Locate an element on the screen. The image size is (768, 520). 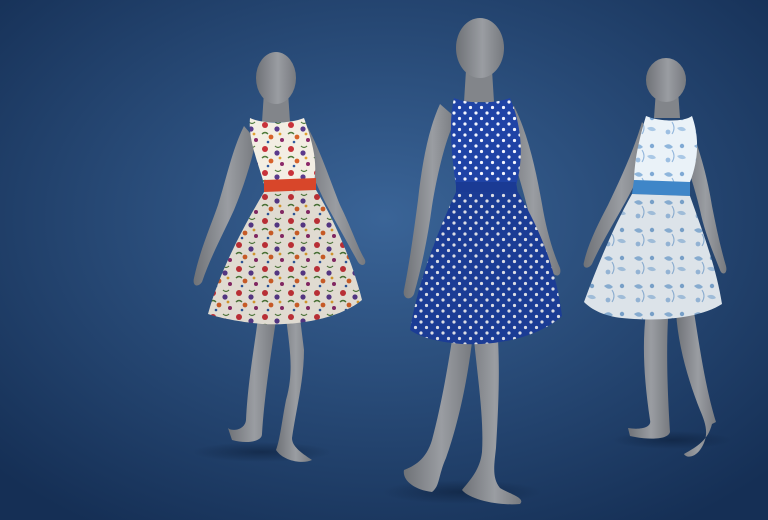
center-figure-head is located at coordinates (480, 48).